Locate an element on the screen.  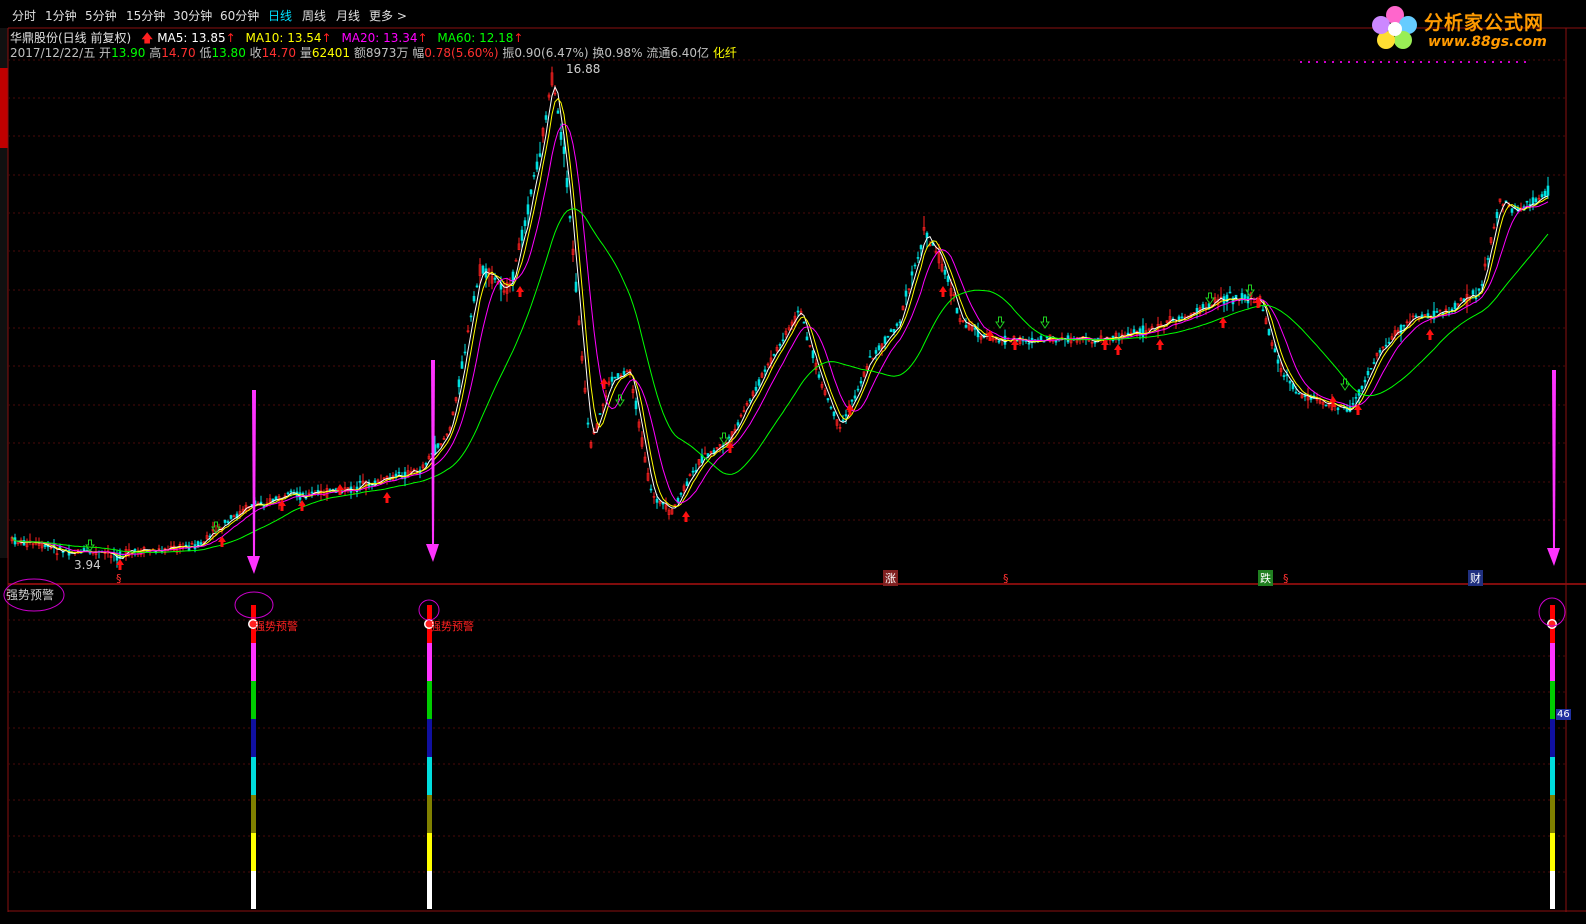
event-marker-rise: 涨 is located at coordinates (890, 578).